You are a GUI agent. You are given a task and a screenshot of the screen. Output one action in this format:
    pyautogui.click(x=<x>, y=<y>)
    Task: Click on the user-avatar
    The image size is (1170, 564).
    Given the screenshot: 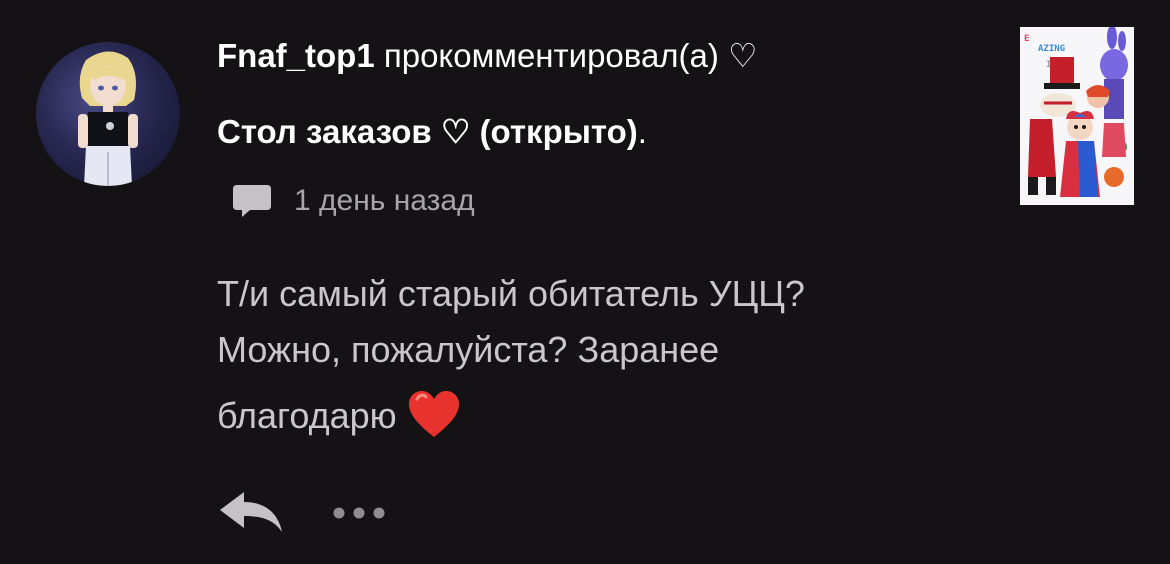 What is the action you would take?
    pyautogui.click(x=108, y=114)
    